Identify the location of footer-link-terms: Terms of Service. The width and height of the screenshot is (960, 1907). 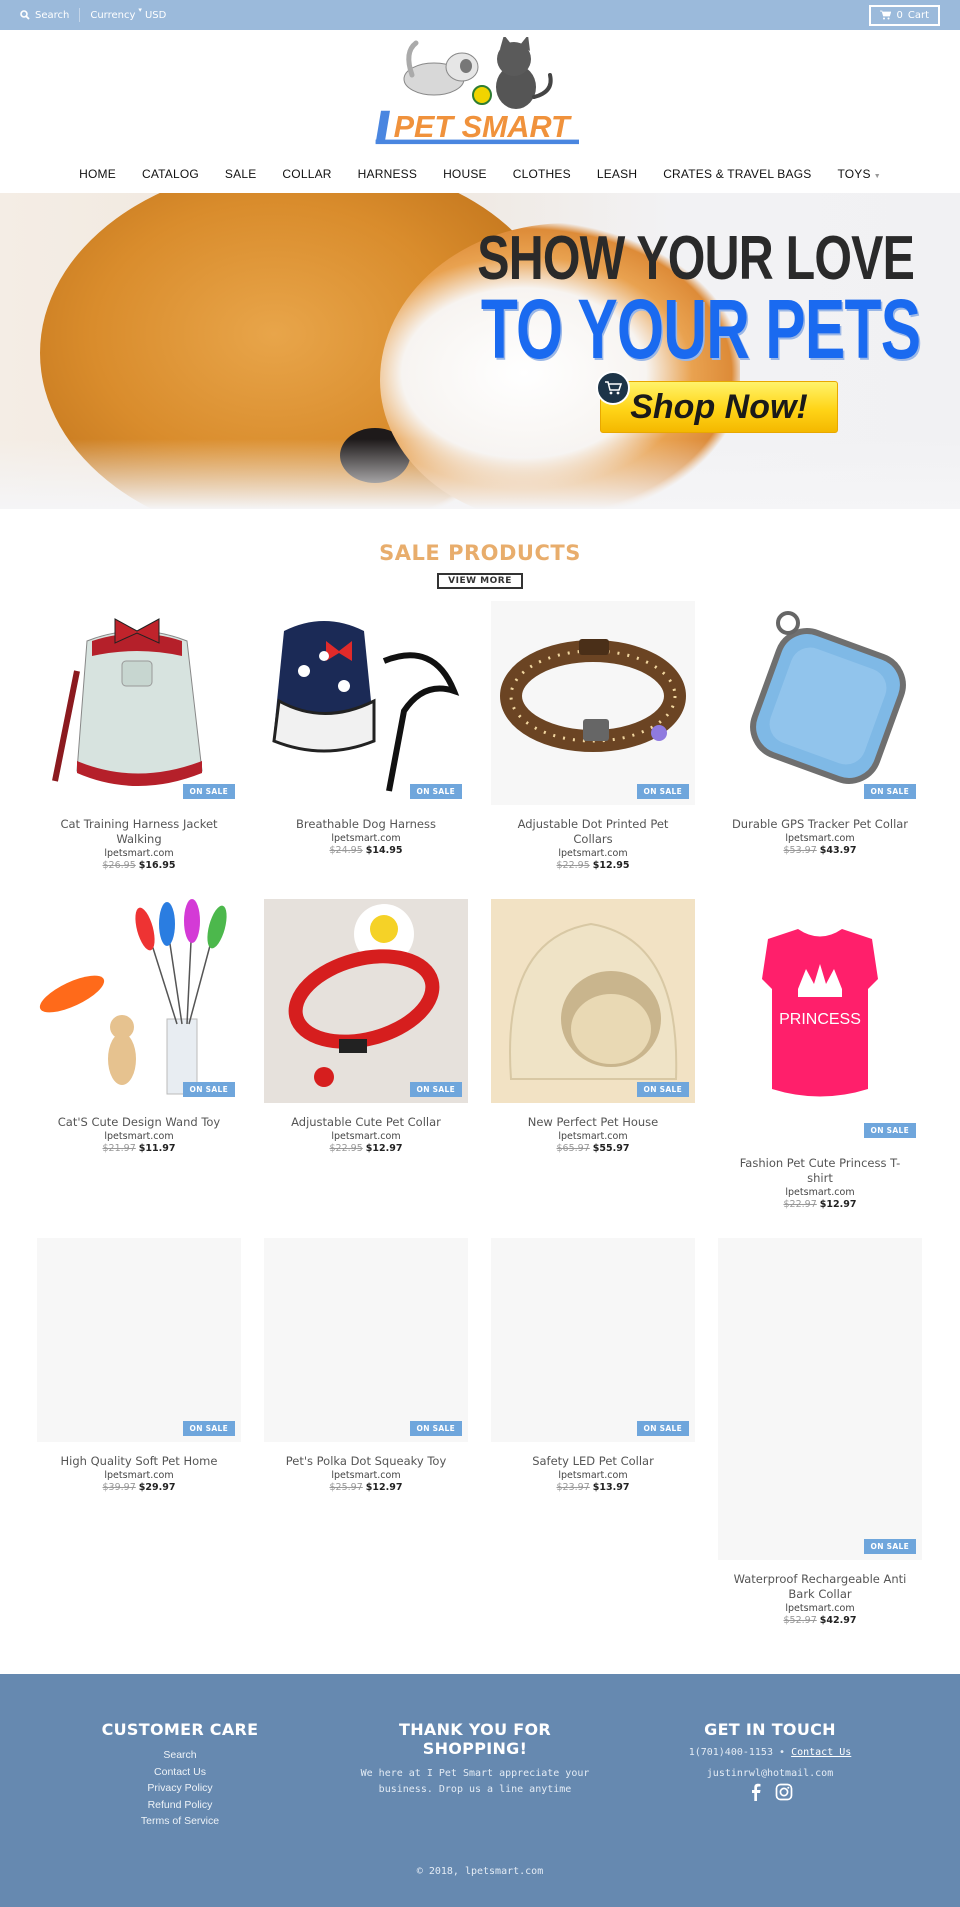
(180, 1821).